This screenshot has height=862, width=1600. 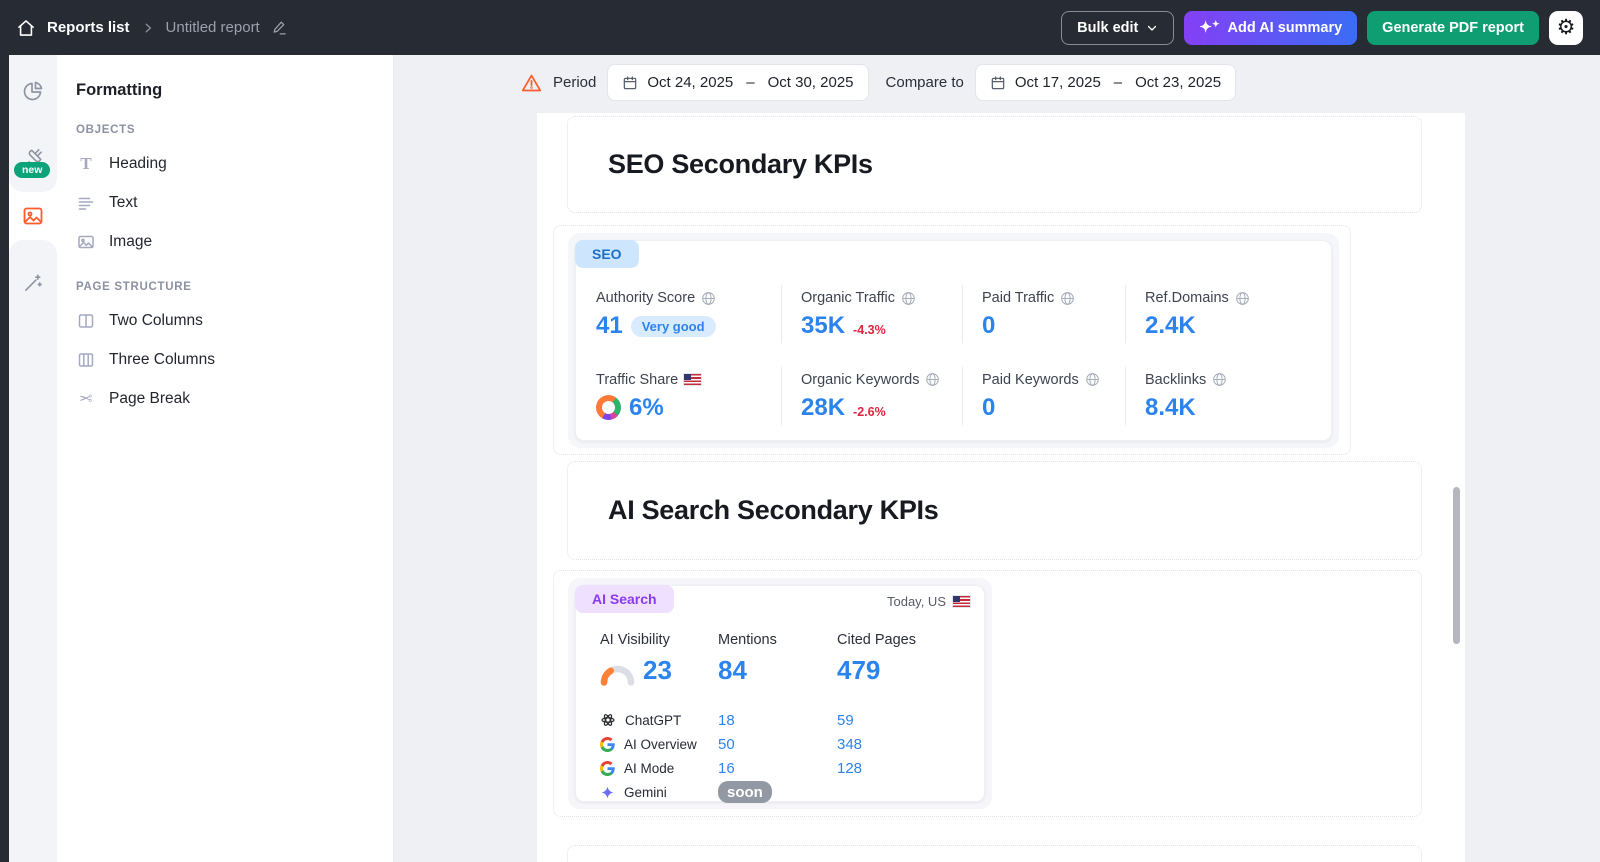 What do you see at coordinates (1209, 27) in the screenshot?
I see `sparkles-icon: ✦✦` at bounding box center [1209, 27].